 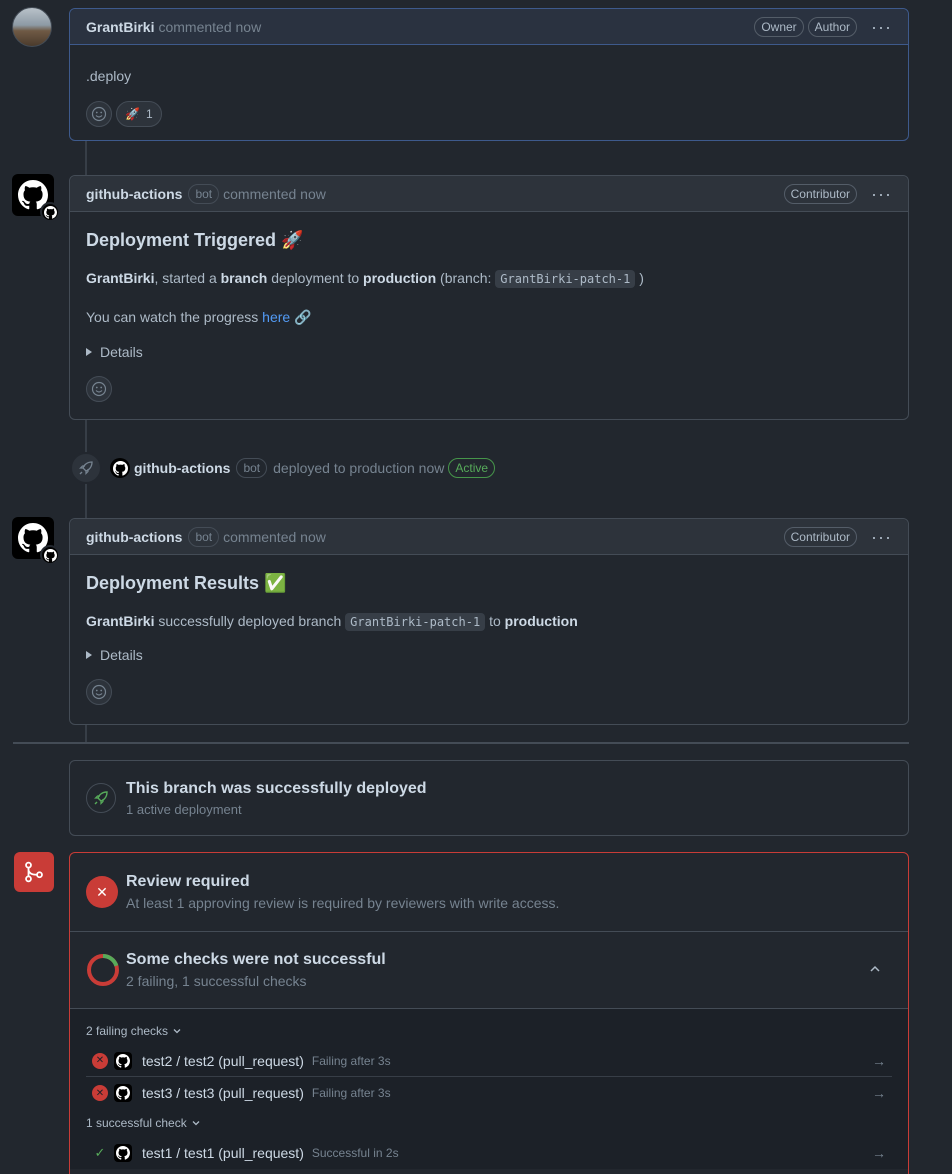 What do you see at coordinates (182, 468) in the screenshot?
I see `event-actor: github-actions` at bounding box center [182, 468].